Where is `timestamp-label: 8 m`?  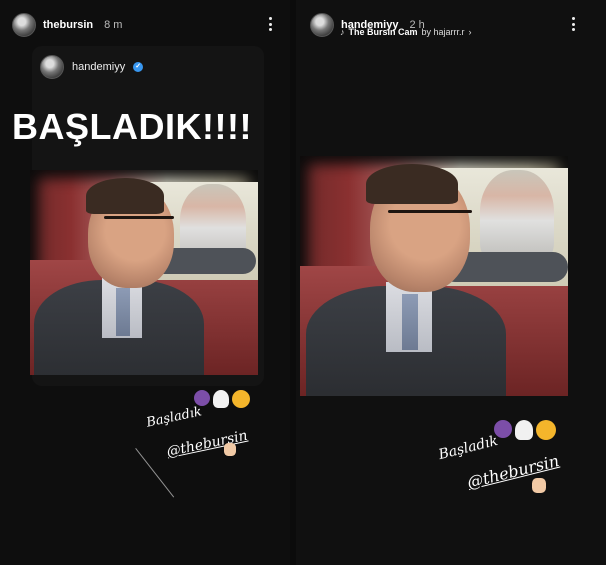 timestamp-label: 8 m is located at coordinates (113, 25).